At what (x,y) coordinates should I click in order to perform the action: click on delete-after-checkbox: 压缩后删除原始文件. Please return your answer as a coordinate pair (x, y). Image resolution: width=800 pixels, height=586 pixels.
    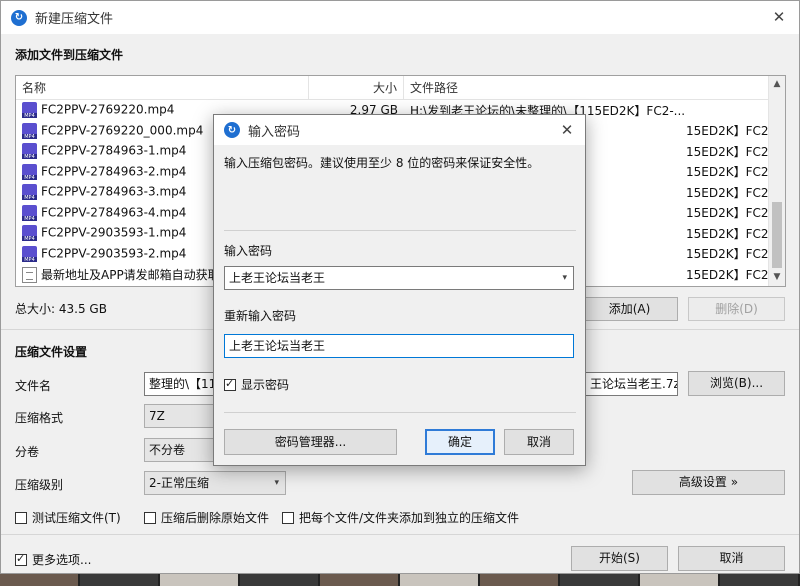
    Looking at the image, I should click on (206, 517).